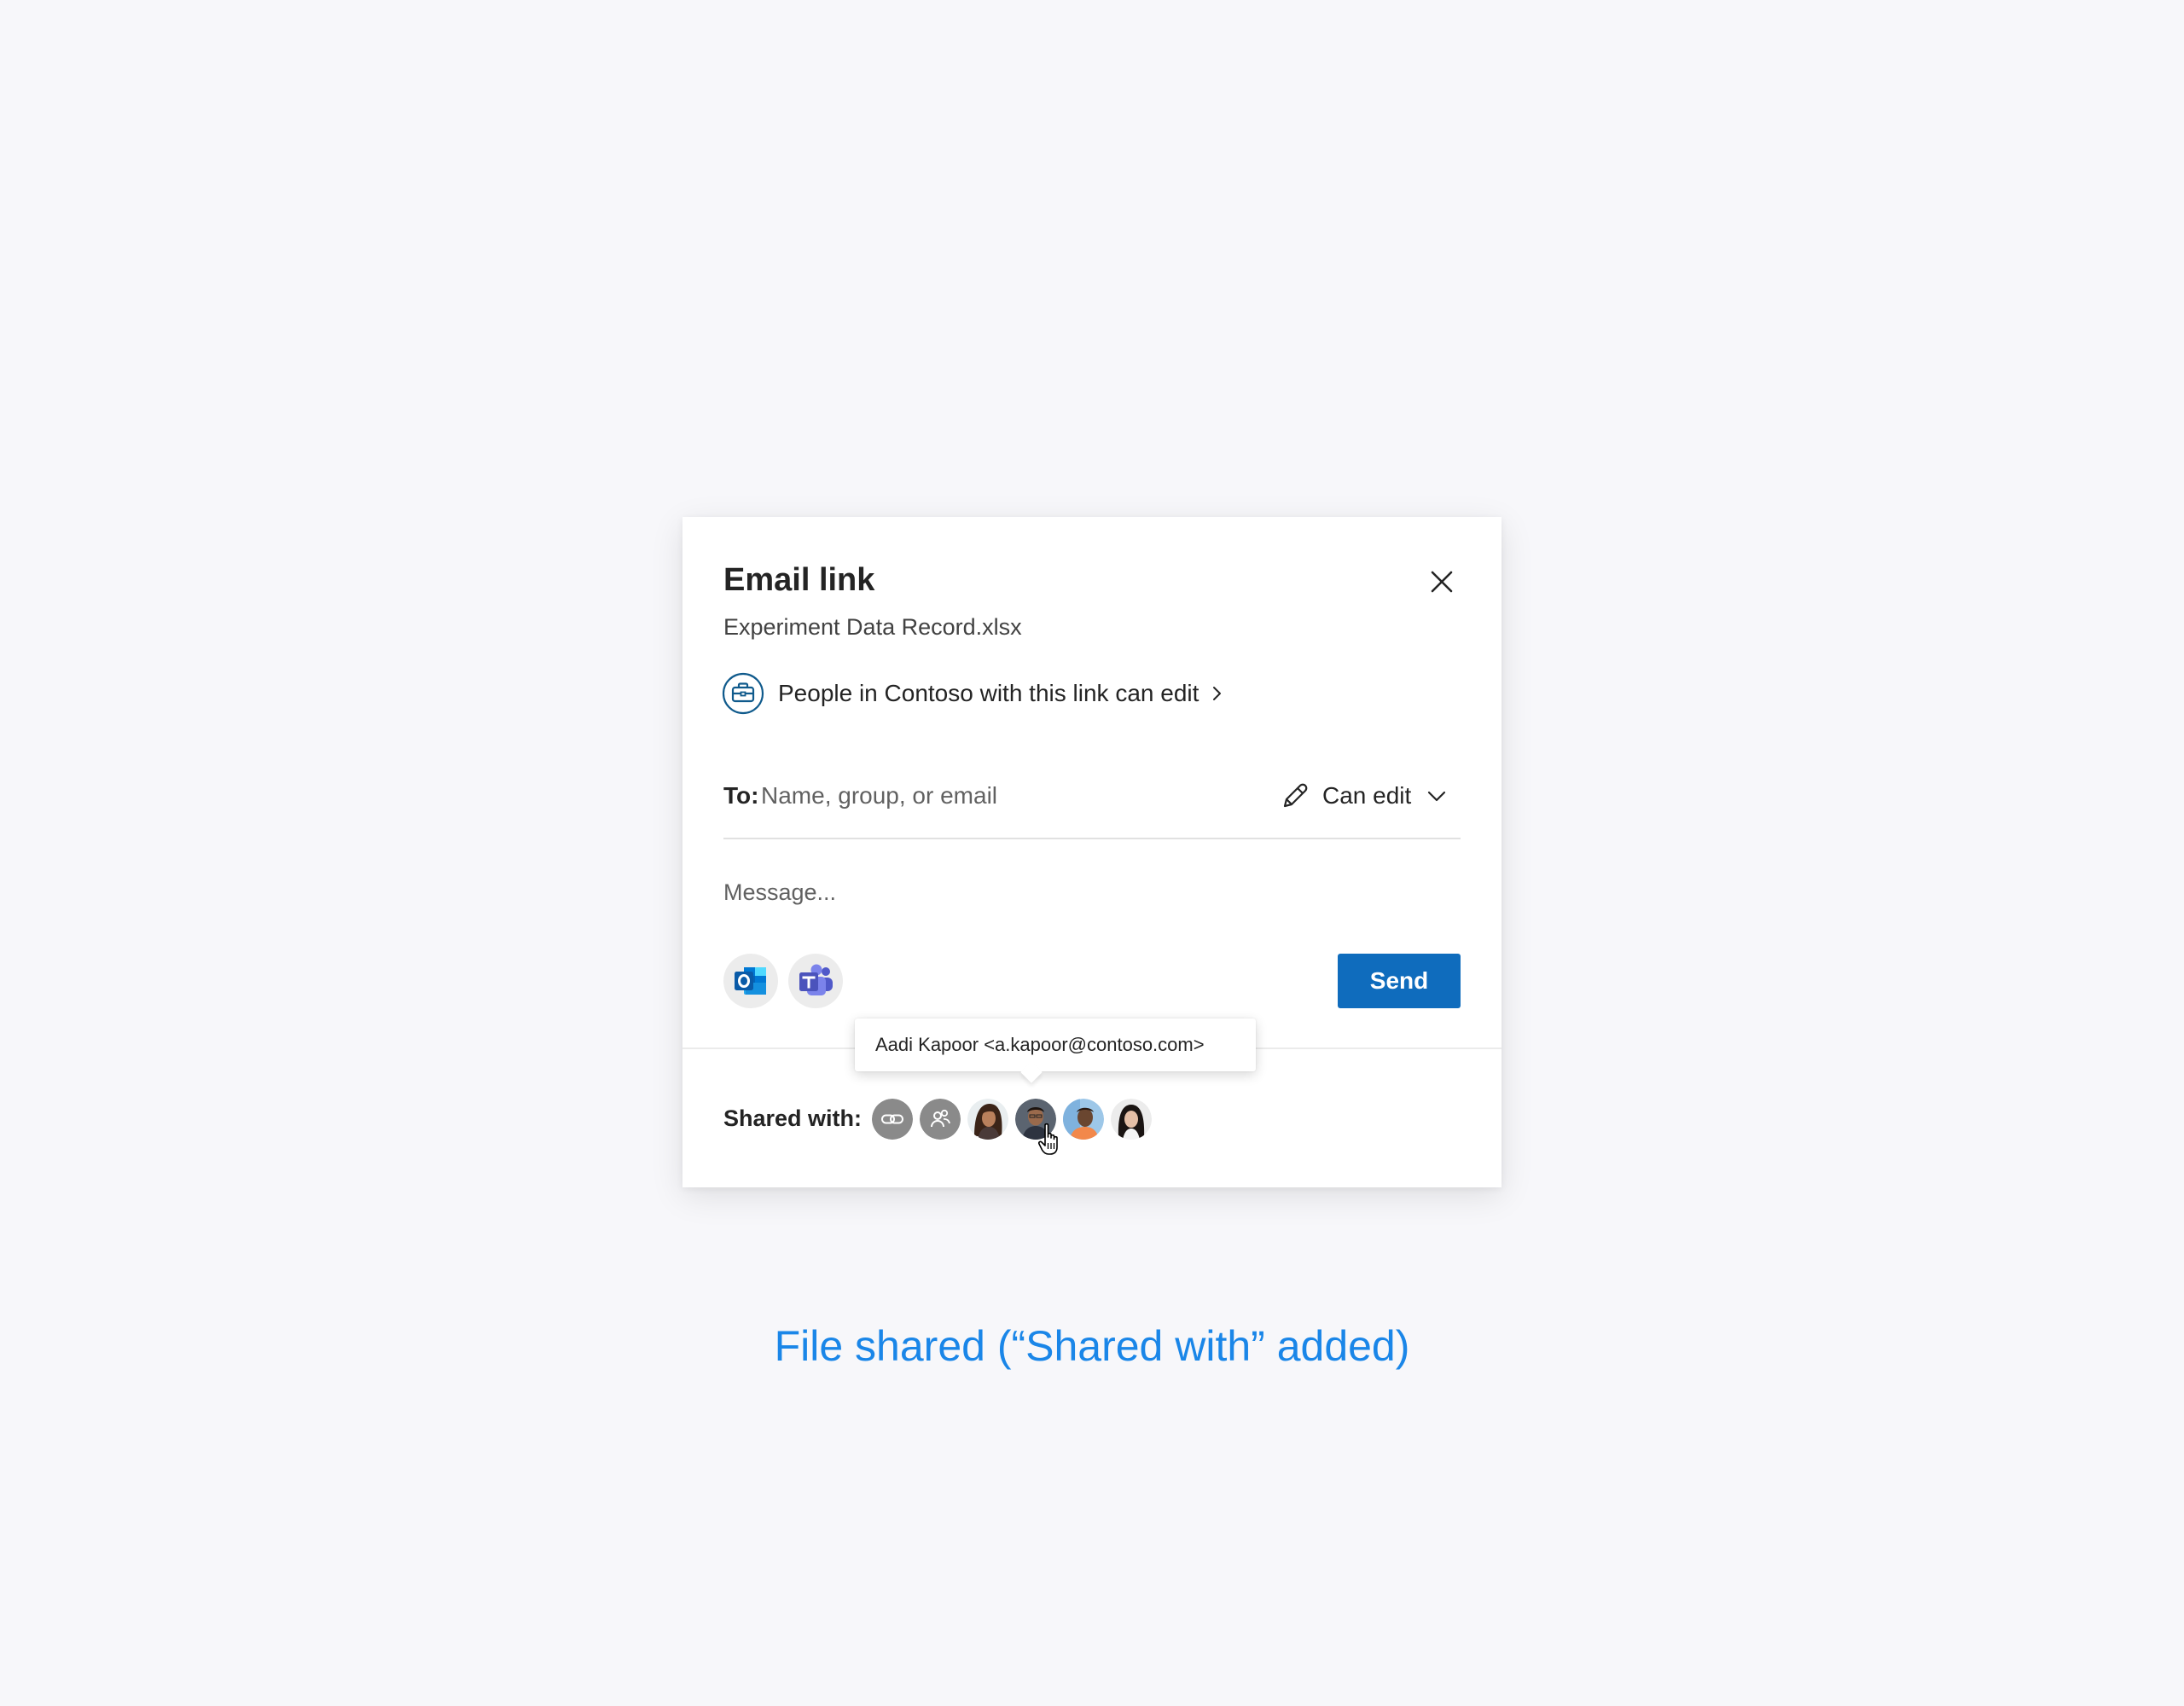 The image size is (2184, 1706). I want to click on teams-icon, so click(816, 979).